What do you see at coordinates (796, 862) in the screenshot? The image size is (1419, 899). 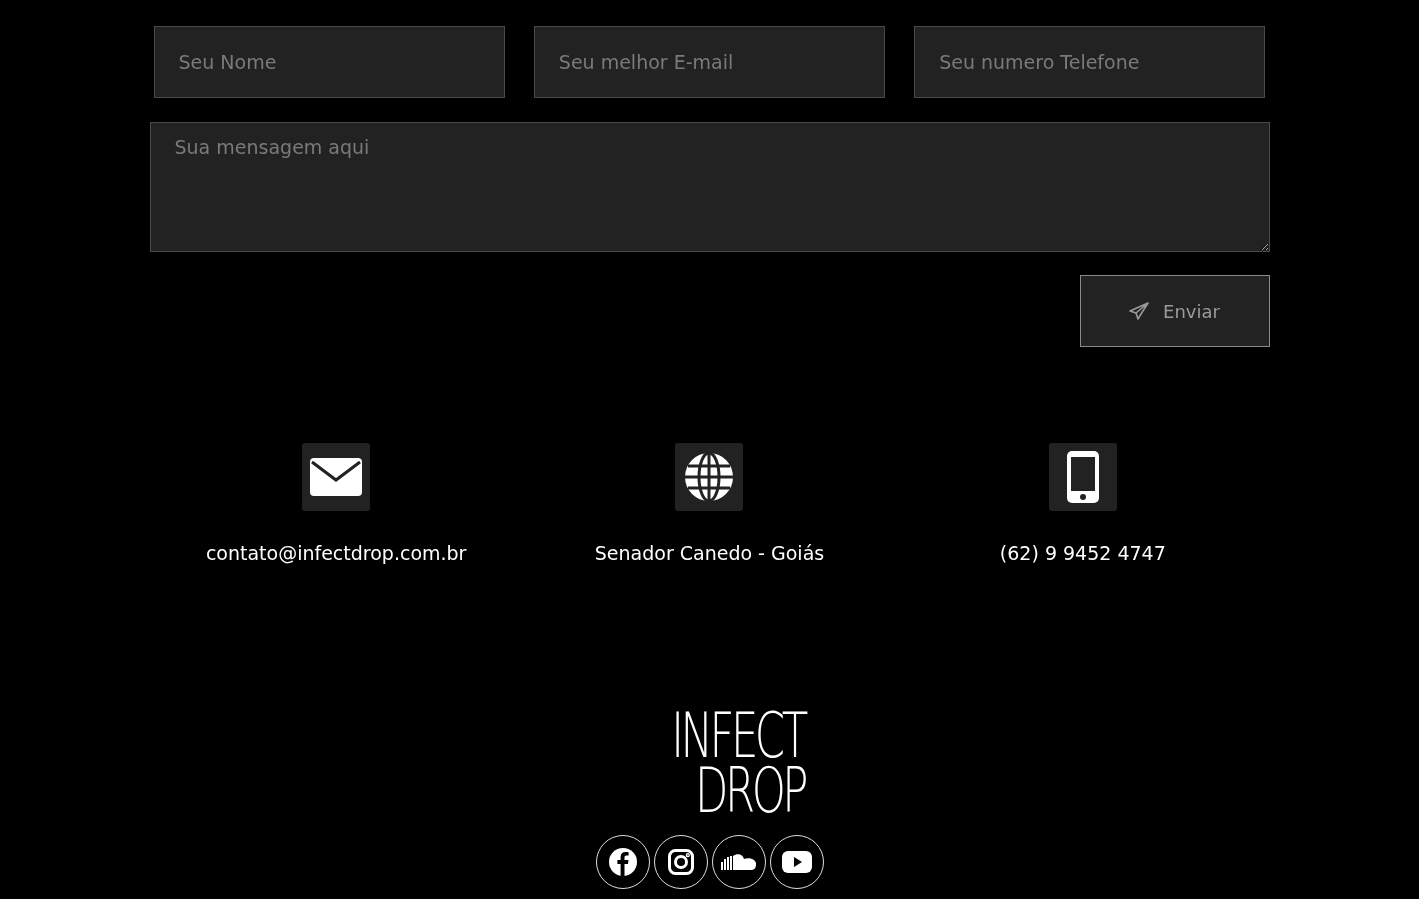 I see `youtube-icon` at bounding box center [796, 862].